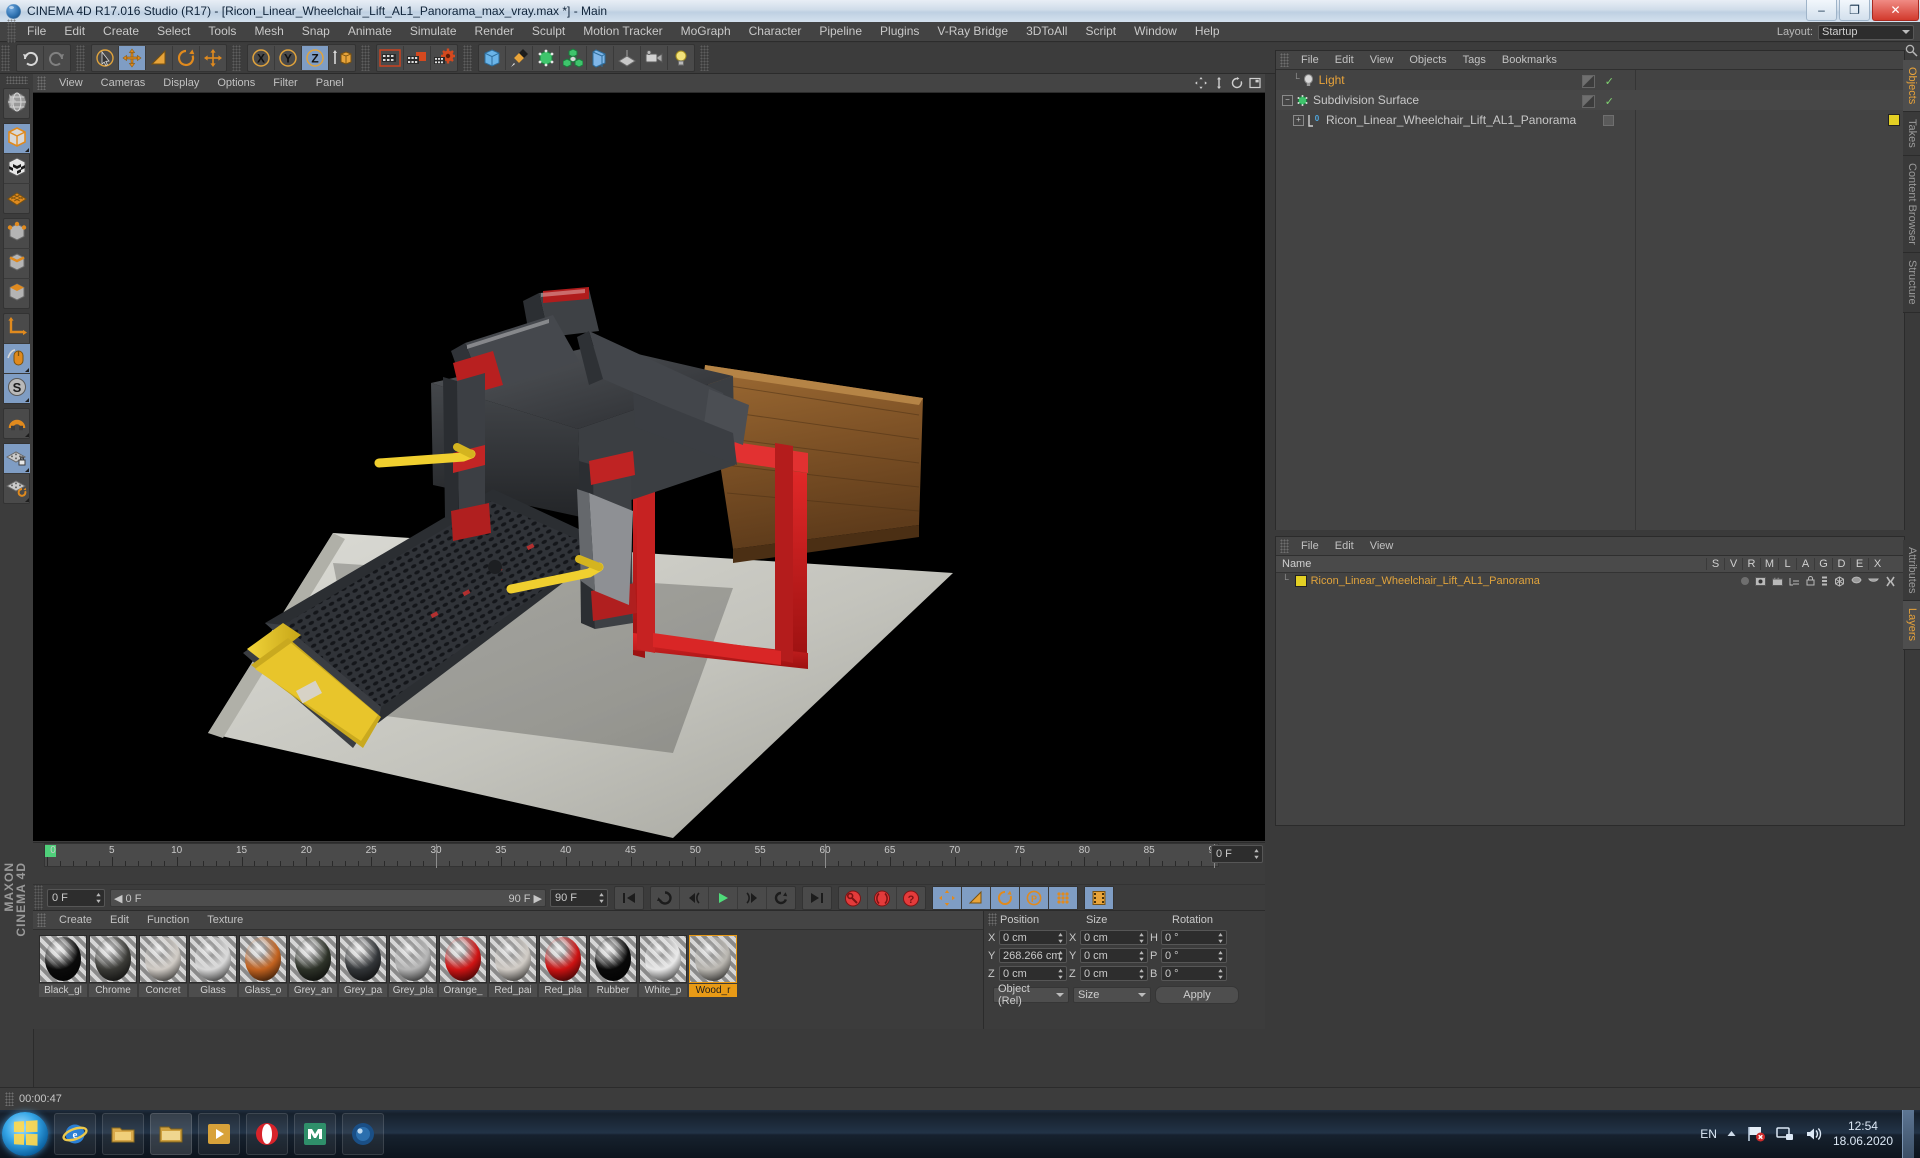 This screenshot has width=1920, height=1158. I want to click on select-tool, so click(105, 58).